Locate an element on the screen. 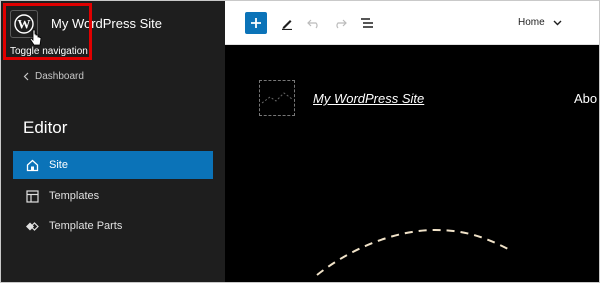 Image resolution: width=600 pixels, height=283 pixels. document-overview-button is located at coordinates (367, 23).